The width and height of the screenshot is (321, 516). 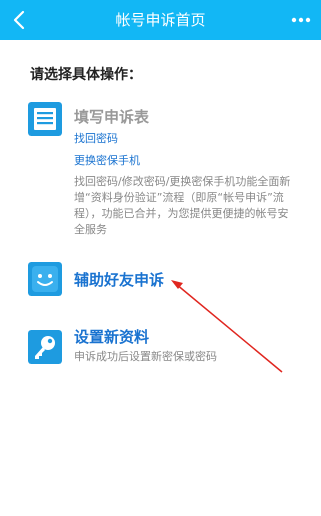 I want to click on more-button, so click(x=301, y=20).